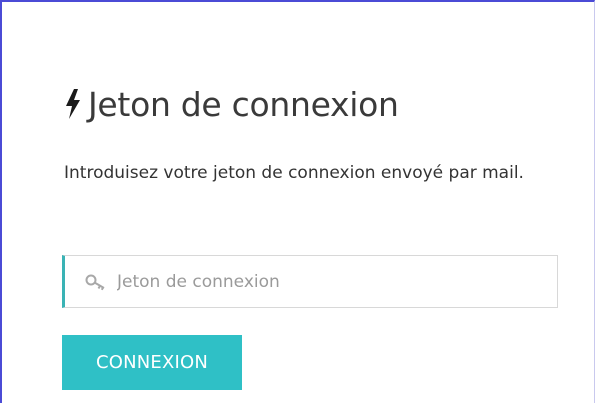 Image resolution: width=595 pixels, height=405 pixels. I want to click on token-field, so click(310, 281).